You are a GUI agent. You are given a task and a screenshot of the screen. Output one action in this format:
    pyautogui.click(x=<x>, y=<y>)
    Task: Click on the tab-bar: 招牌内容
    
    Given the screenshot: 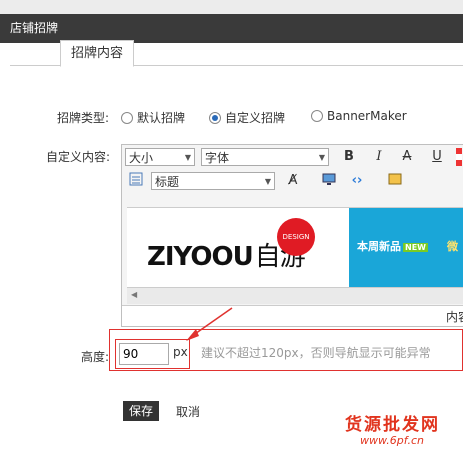 What is the action you would take?
    pyautogui.click(x=236, y=52)
    